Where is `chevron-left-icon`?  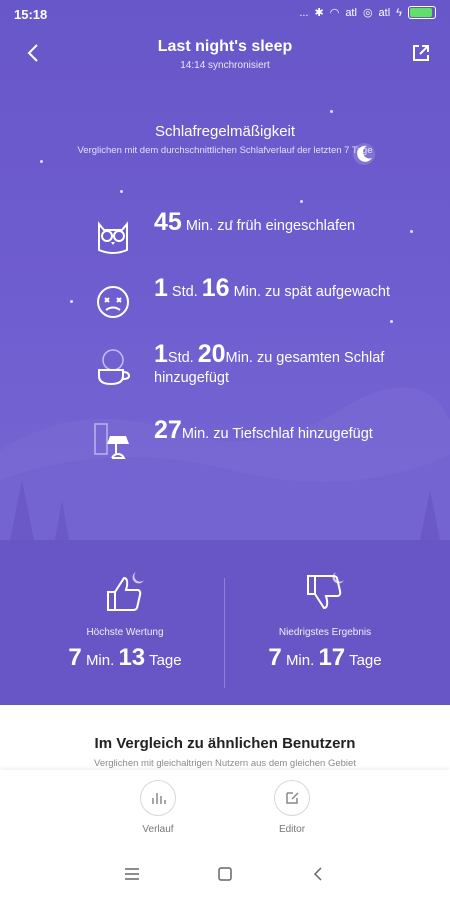 chevron-left-icon is located at coordinates (317, 874).